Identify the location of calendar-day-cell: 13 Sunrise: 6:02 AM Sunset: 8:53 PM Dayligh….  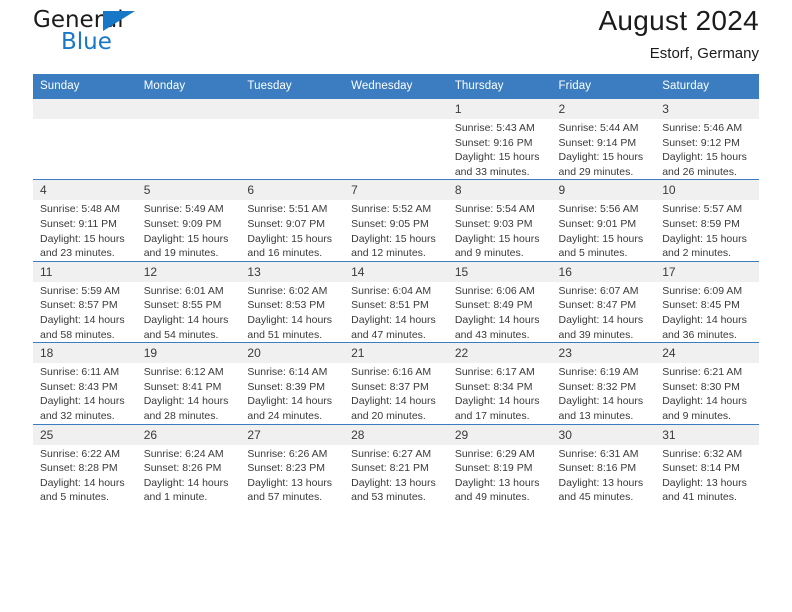
(292, 301).